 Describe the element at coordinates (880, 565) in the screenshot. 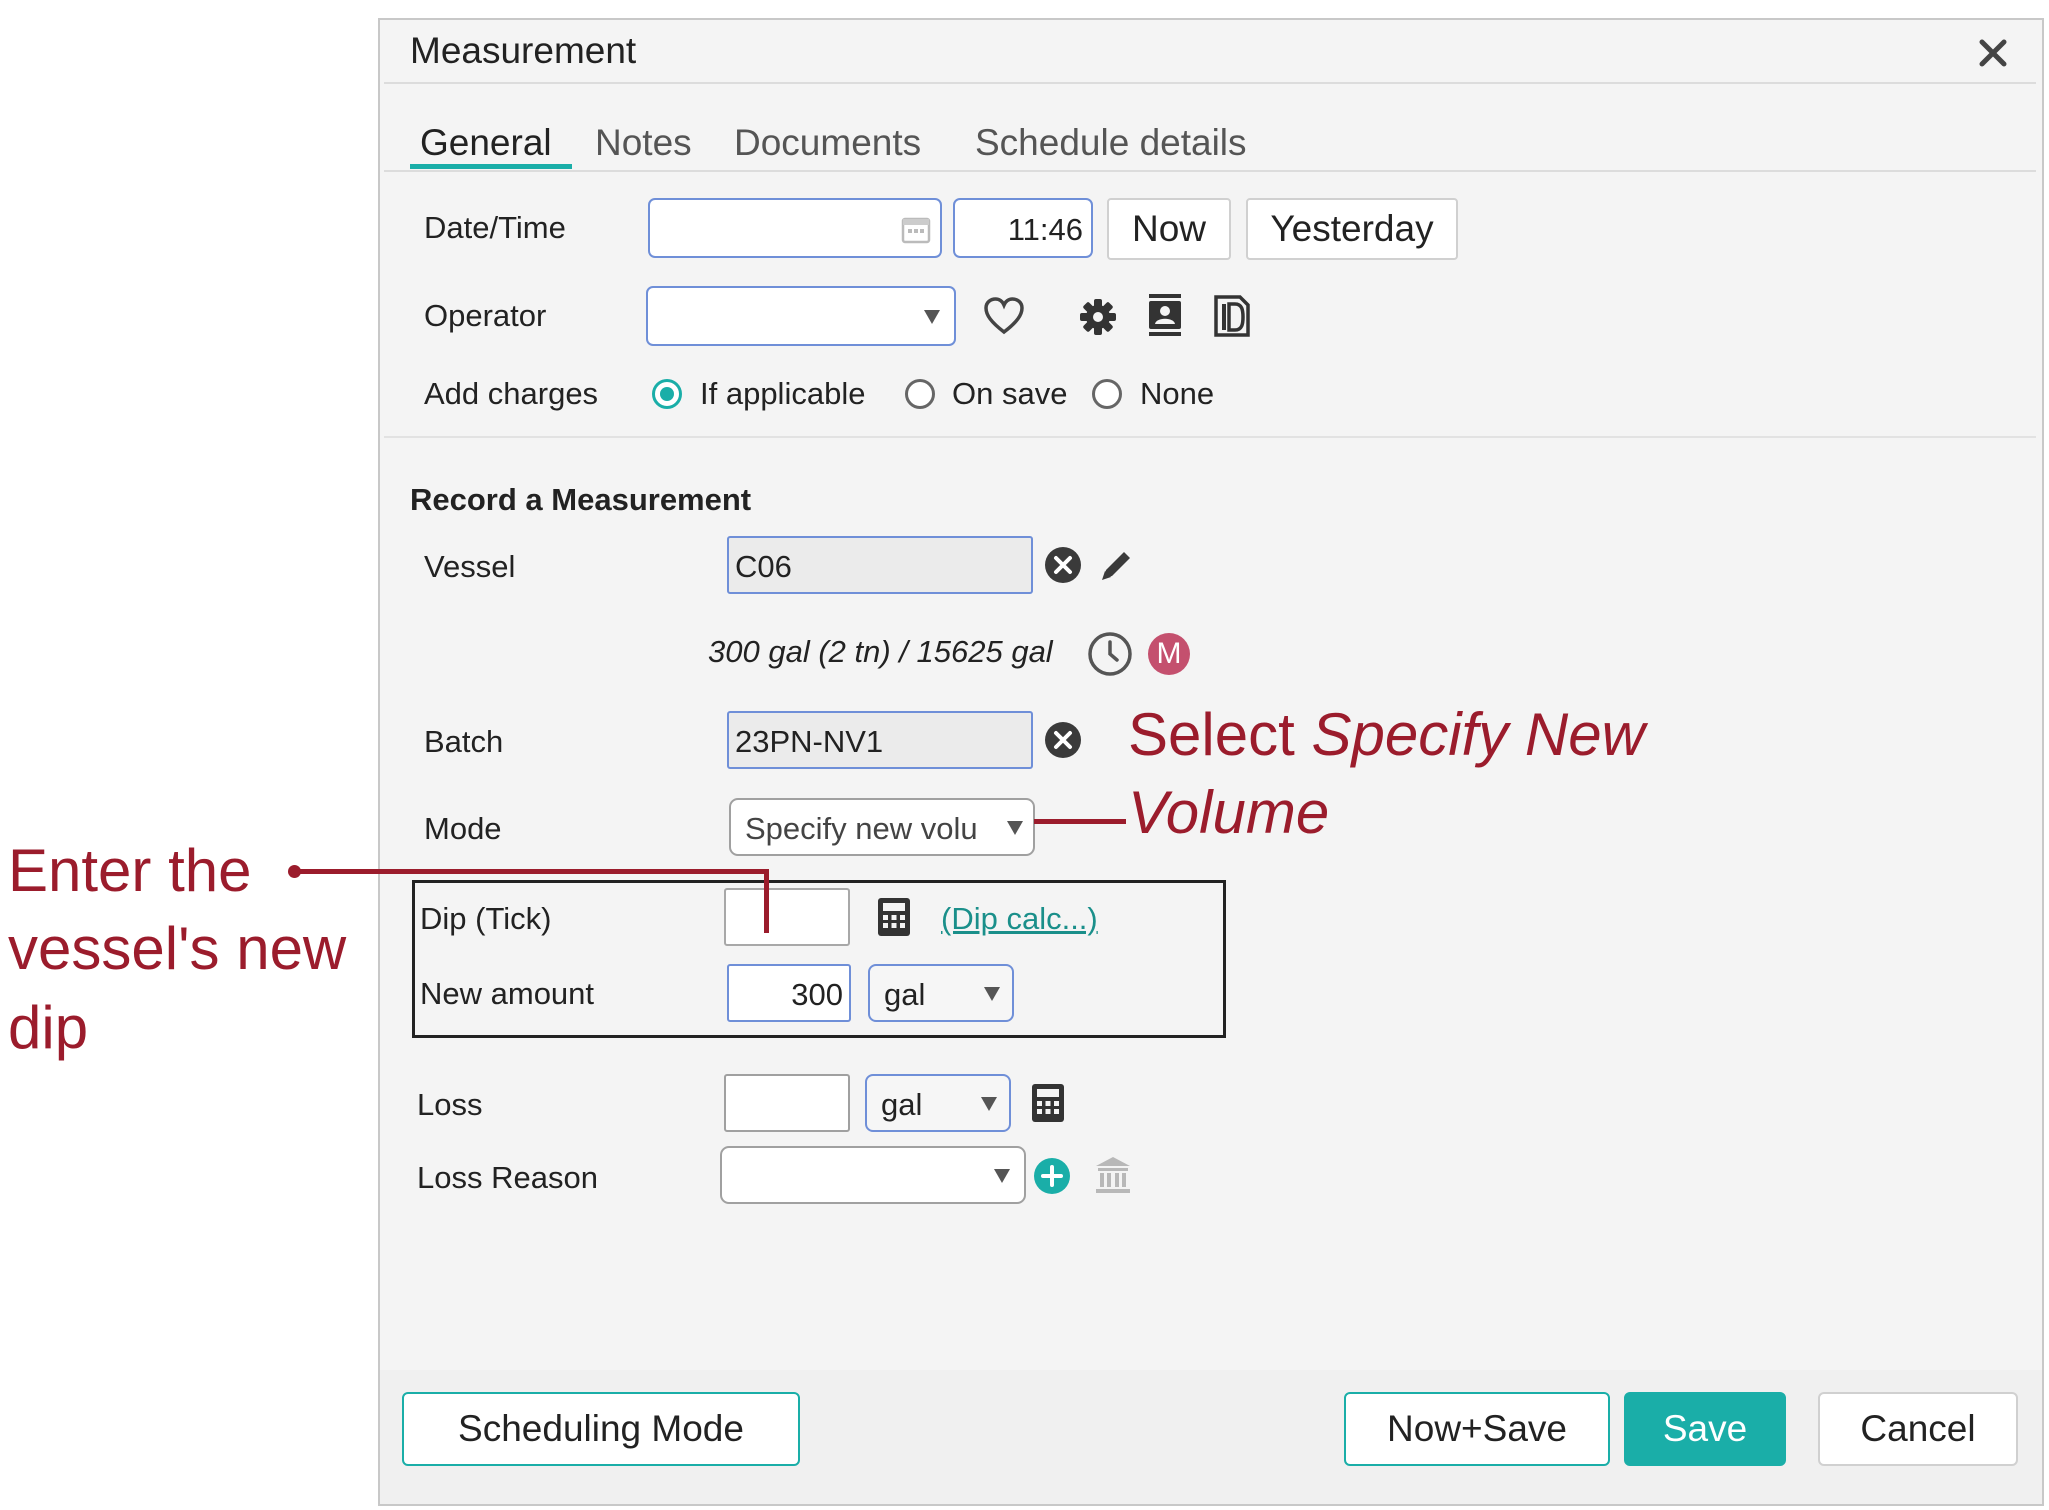

I see `vessel-input: C06` at that location.